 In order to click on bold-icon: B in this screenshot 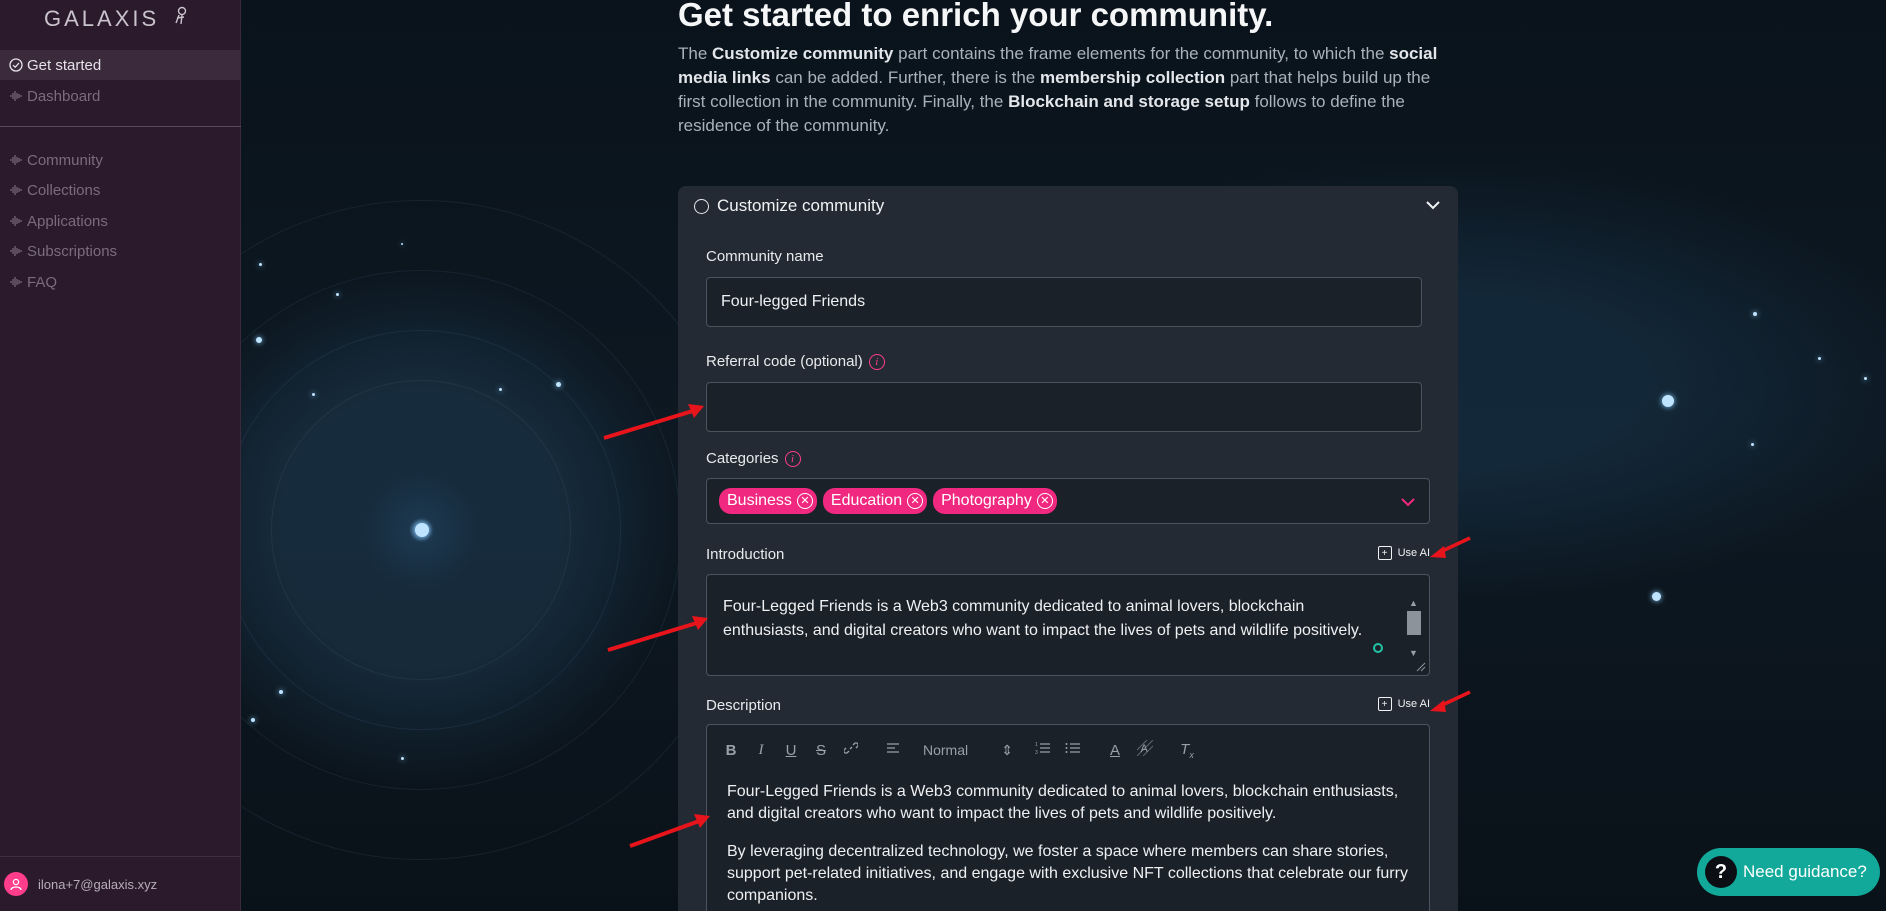, I will do `click(731, 750)`.